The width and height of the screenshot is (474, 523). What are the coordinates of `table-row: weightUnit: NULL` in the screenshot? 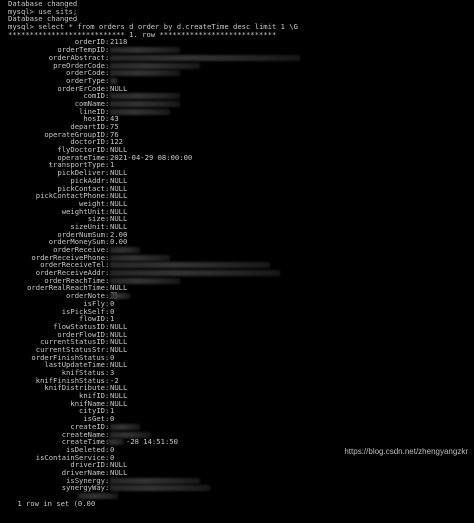 It's located at (237, 211).